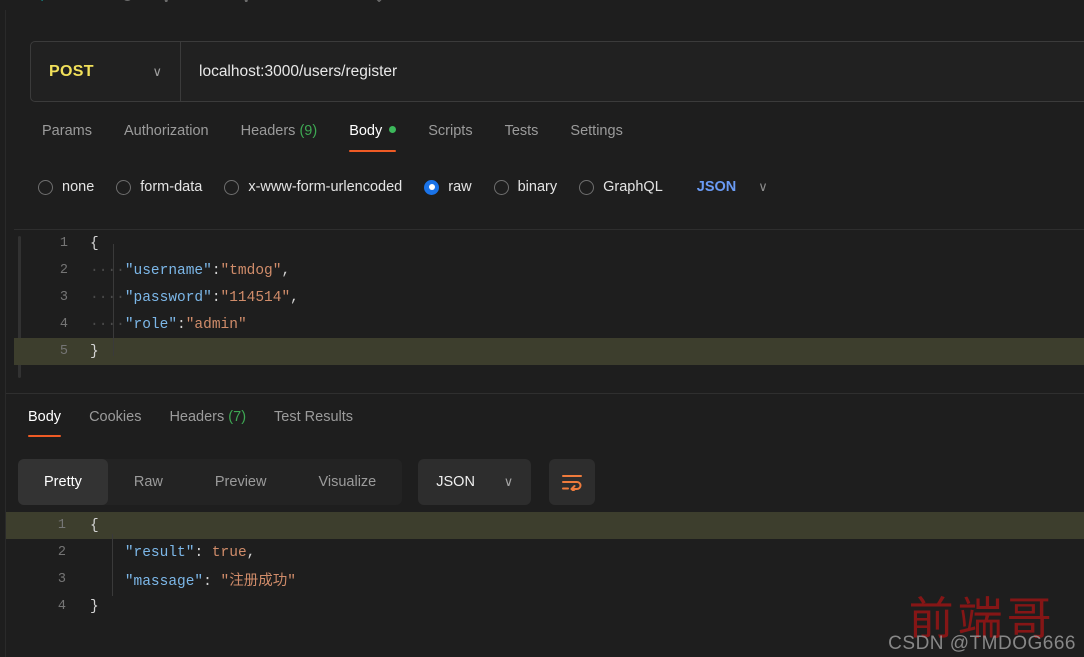  What do you see at coordinates (148, 482) in the screenshot?
I see `view-mode-raw: Raw` at bounding box center [148, 482].